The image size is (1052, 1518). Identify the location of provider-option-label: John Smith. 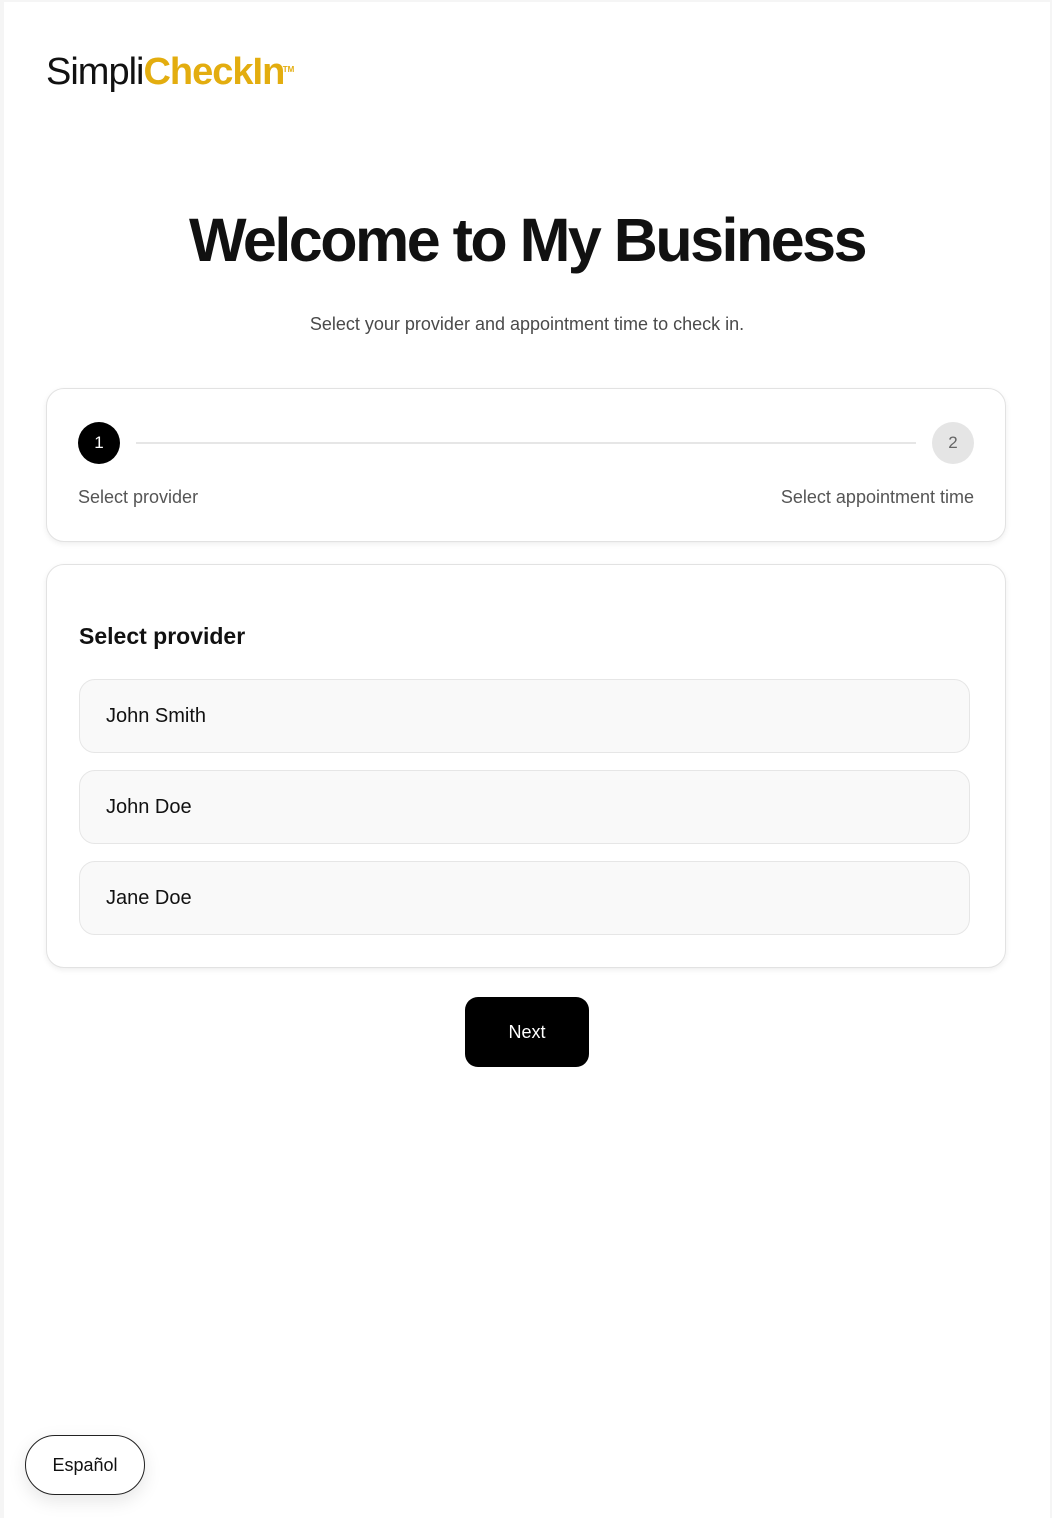
(156, 716).